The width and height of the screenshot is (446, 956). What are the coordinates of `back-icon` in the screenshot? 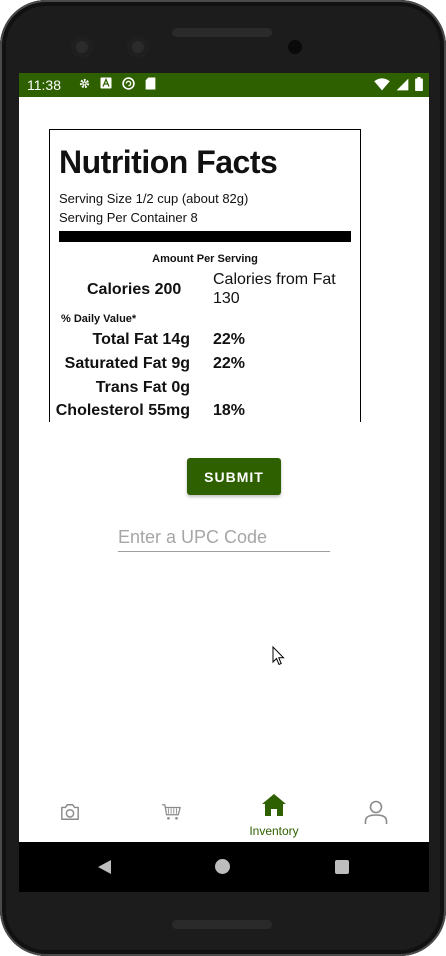 It's located at (104, 869).